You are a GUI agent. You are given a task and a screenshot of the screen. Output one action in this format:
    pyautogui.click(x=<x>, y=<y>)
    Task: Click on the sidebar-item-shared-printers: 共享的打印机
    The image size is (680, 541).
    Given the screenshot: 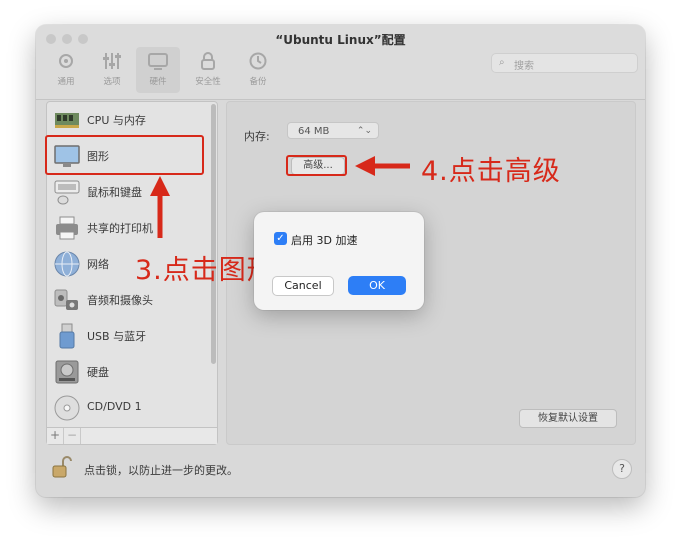 What is the action you would take?
    pyautogui.click(x=129, y=228)
    